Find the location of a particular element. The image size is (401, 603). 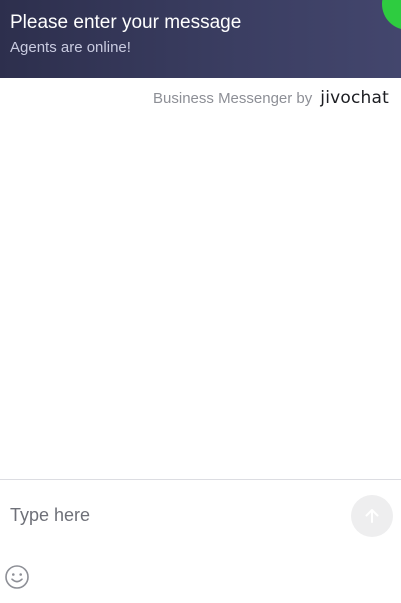

jivochat-logo: jivochat is located at coordinates (354, 98).